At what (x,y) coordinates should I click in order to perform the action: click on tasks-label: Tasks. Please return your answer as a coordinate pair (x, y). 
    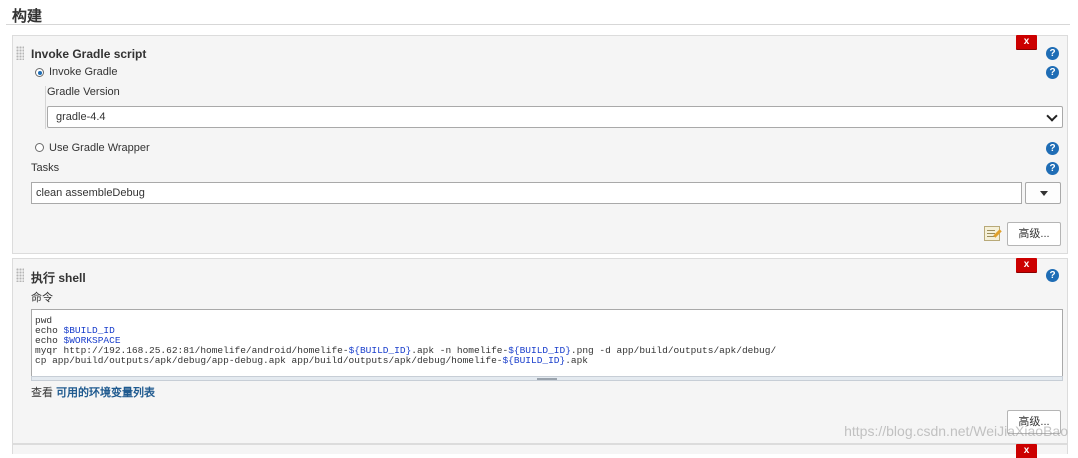
    Looking at the image, I should click on (45, 168).